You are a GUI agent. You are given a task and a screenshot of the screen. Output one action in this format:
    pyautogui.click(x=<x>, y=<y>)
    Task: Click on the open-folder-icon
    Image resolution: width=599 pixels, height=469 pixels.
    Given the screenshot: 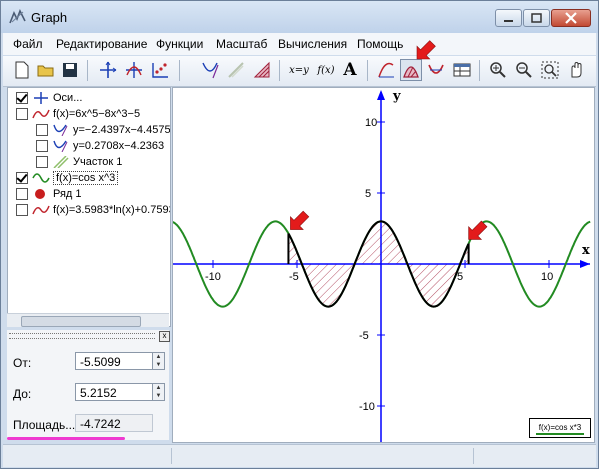 What is the action you would take?
    pyautogui.click(x=45, y=71)
    